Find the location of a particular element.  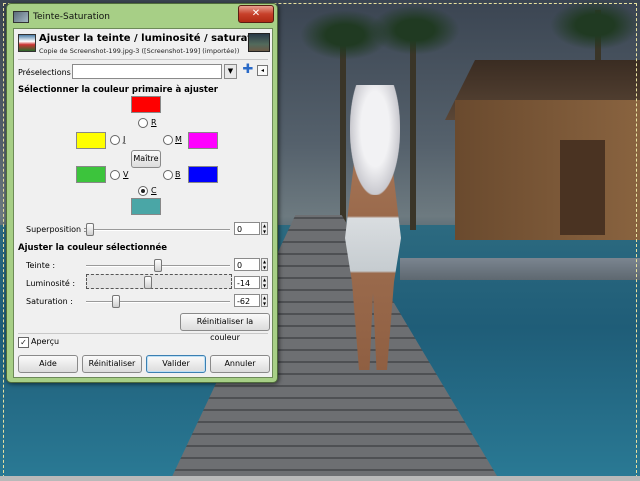

radio-cyan is located at coordinates (143, 191).